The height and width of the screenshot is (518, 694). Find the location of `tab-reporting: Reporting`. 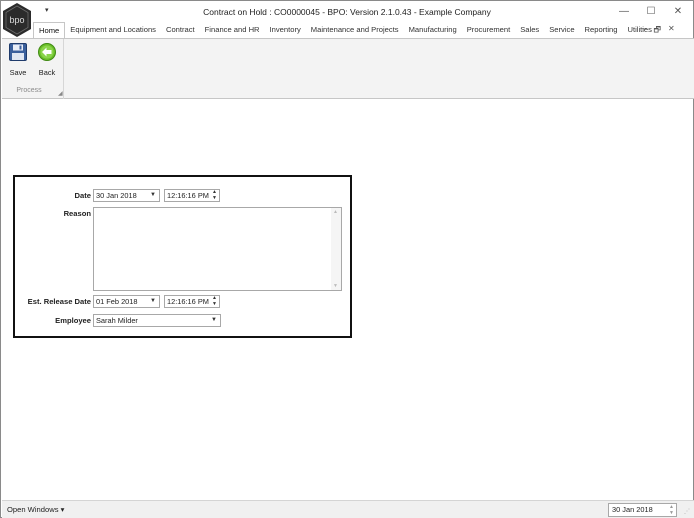

tab-reporting: Reporting is located at coordinates (601, 30).